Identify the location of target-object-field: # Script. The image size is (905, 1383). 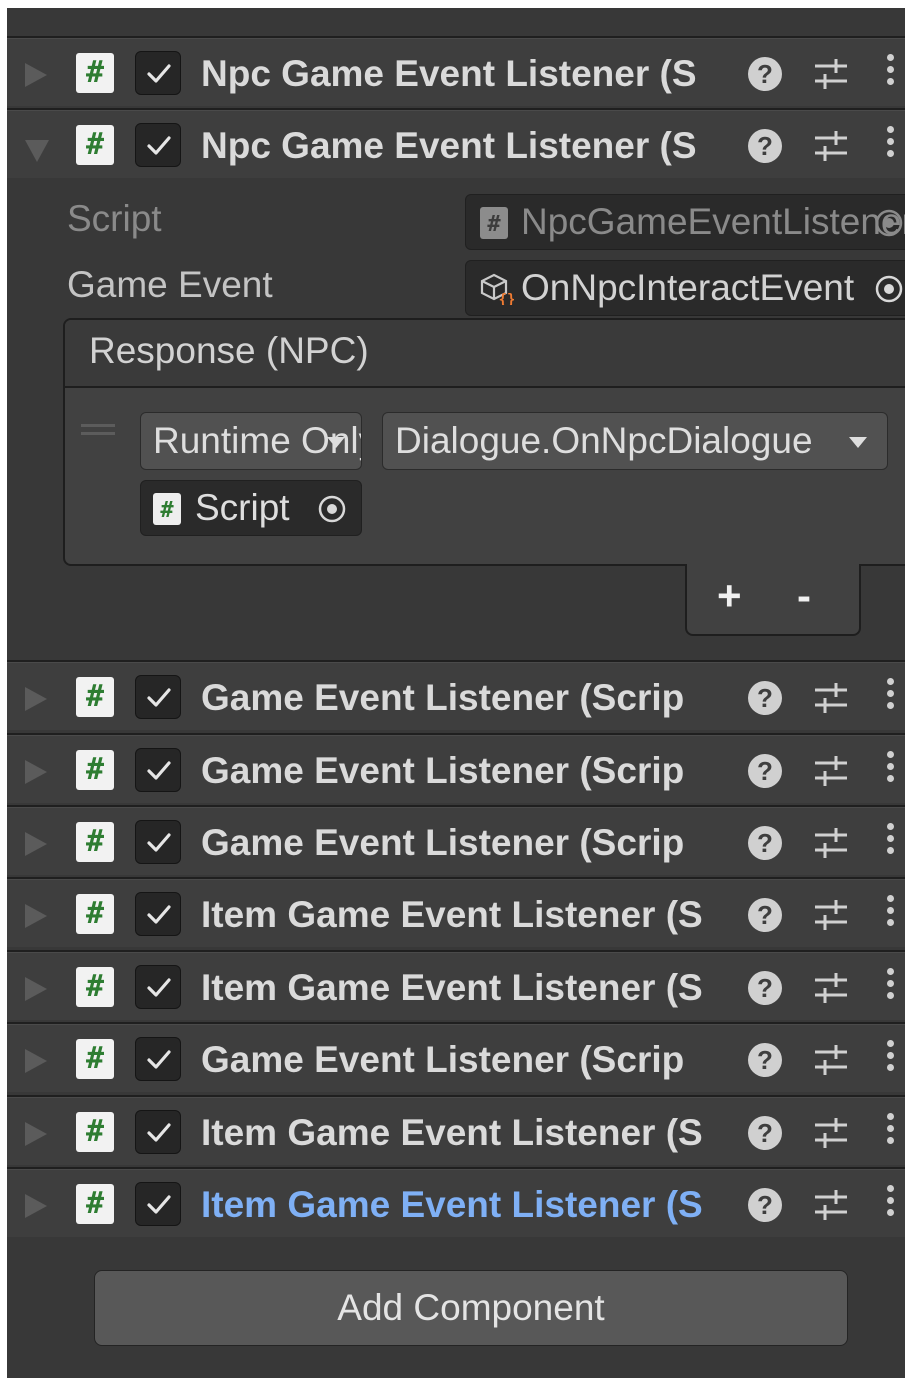
(251, 508).